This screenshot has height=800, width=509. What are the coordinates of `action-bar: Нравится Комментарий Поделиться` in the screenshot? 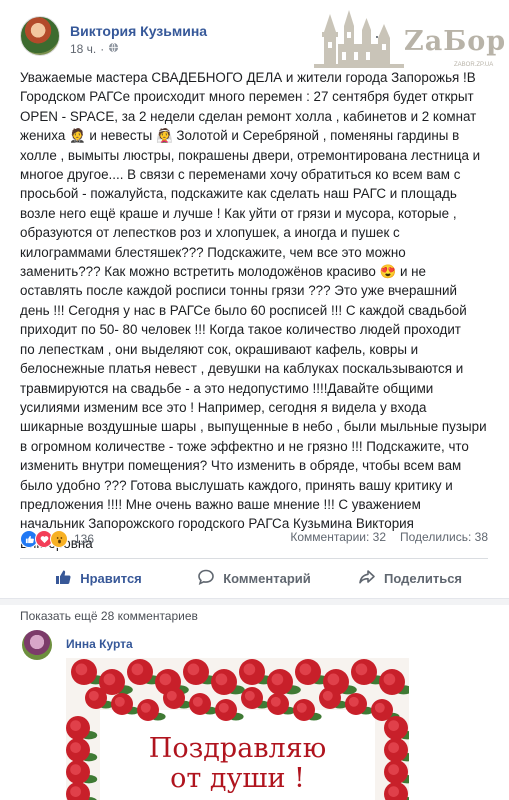 It's located at (254, 578).